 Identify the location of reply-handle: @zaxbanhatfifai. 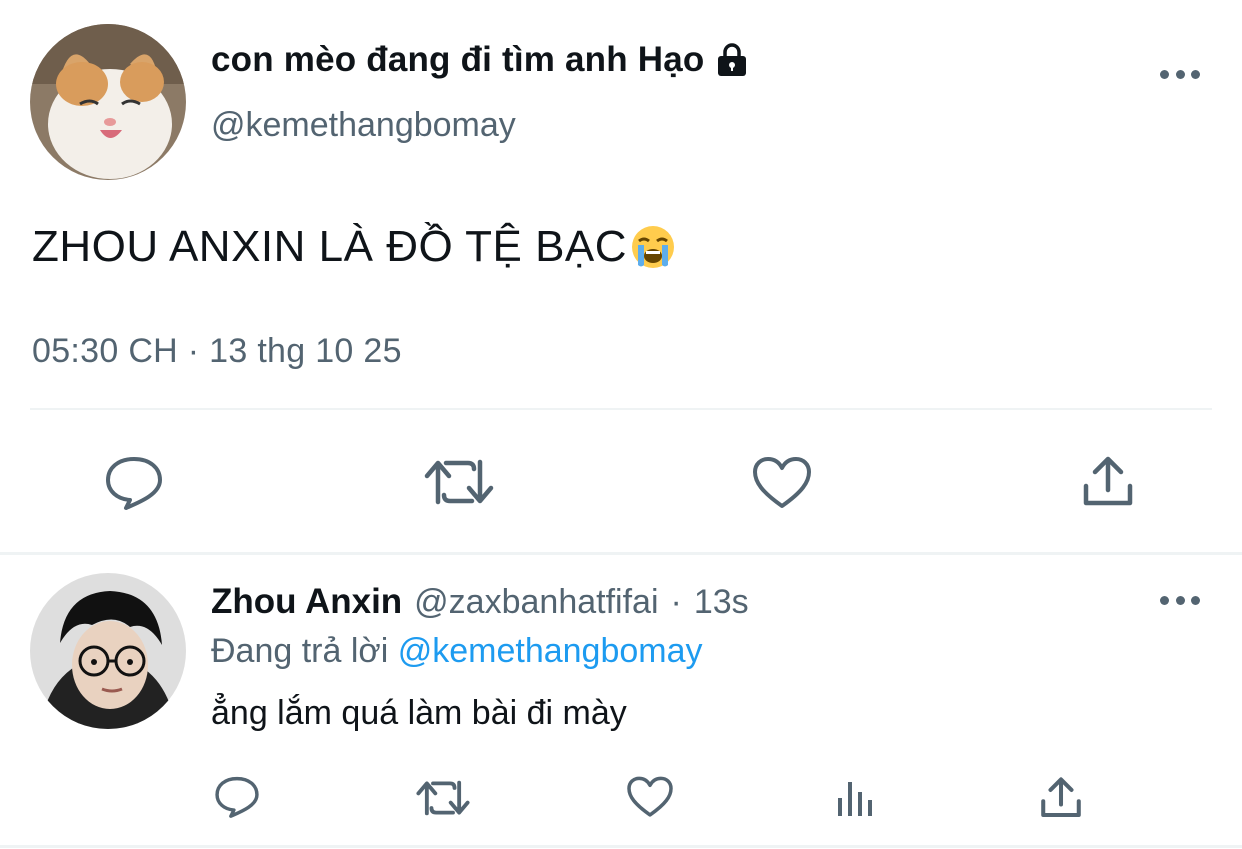
(536, 602).